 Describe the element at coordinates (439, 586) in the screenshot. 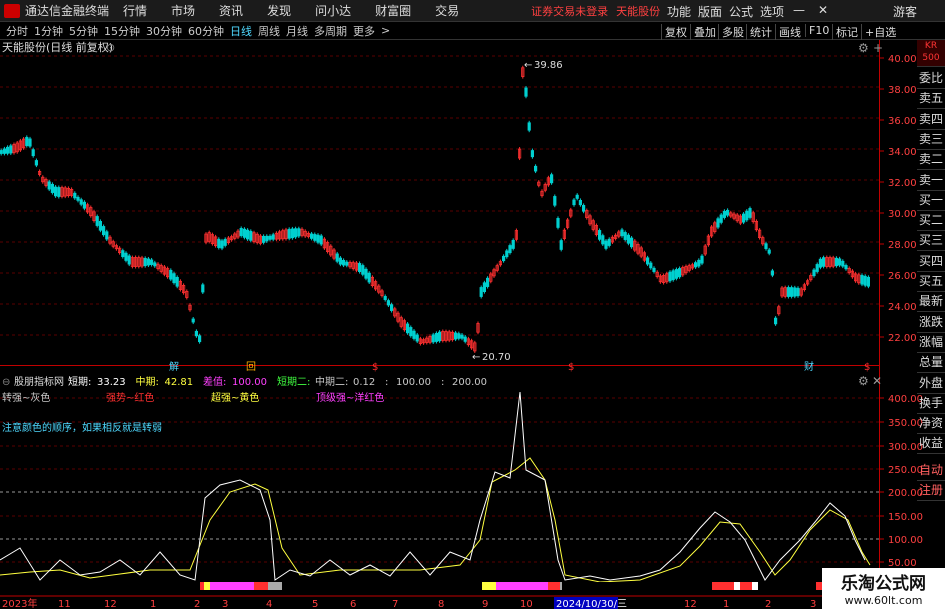

I see `strength-color-bar` at that location.